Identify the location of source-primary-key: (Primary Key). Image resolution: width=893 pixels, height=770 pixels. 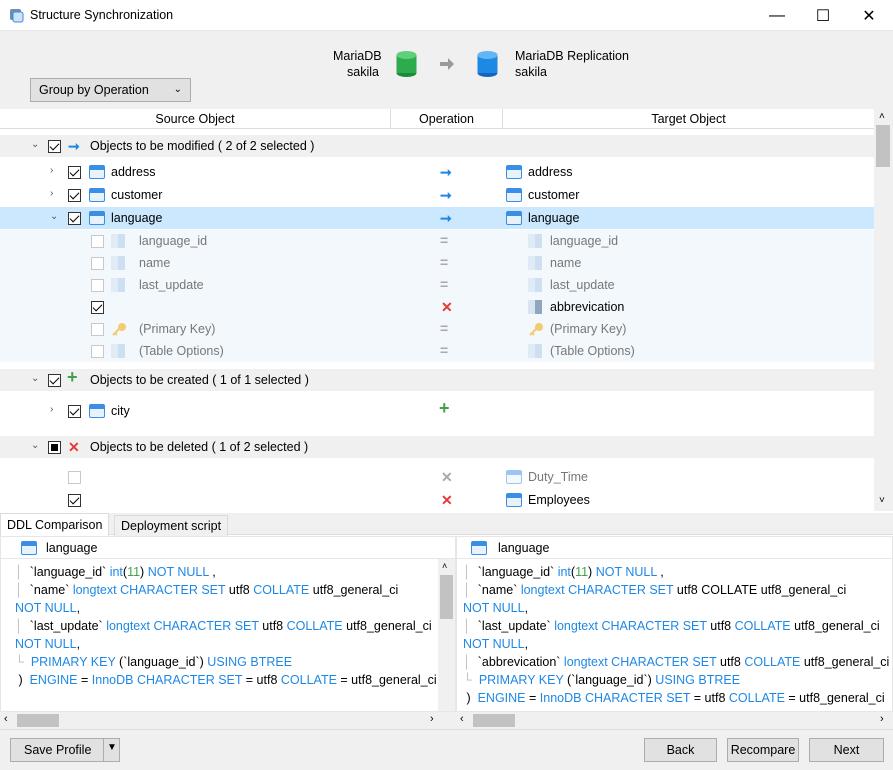
(177, 329).